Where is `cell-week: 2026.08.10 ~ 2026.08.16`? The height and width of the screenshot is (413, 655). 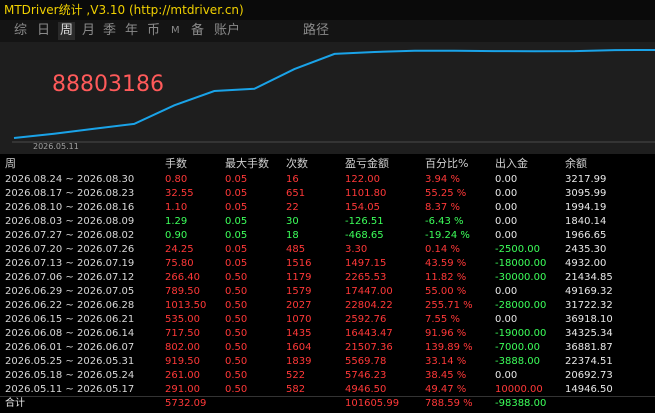 cell-week: 2026.08.10 ~ 2026.08.16 is located at coordinates (70, 207).